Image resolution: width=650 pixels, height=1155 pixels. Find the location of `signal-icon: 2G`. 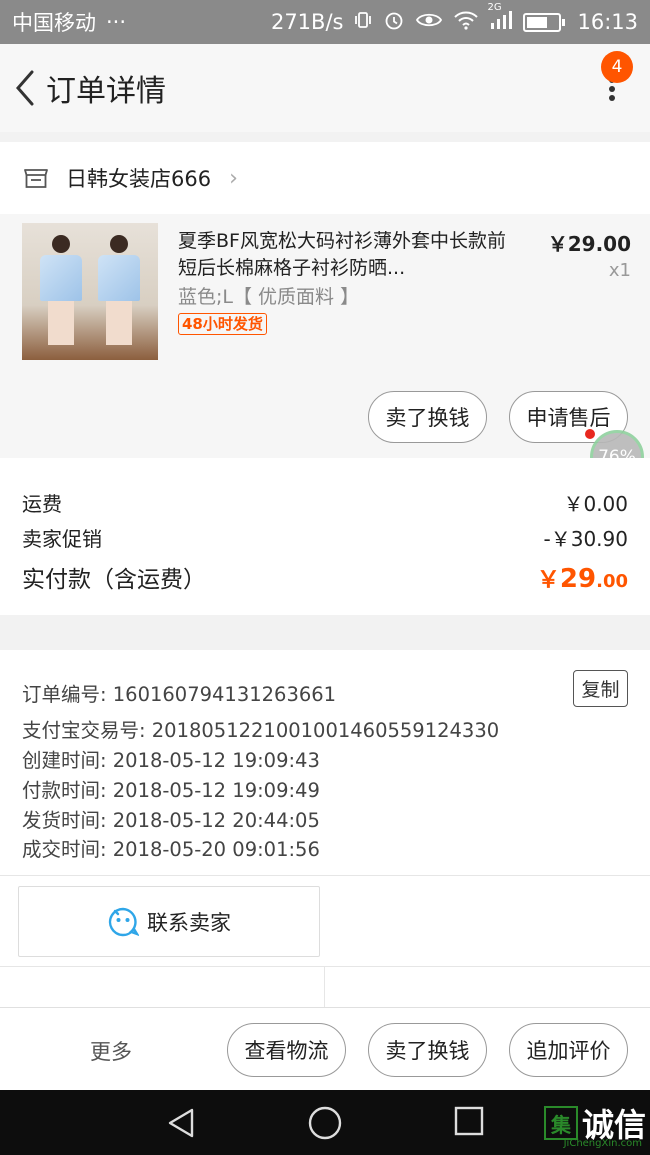

signal-icon: 2G is located at coordinates (500, 18).